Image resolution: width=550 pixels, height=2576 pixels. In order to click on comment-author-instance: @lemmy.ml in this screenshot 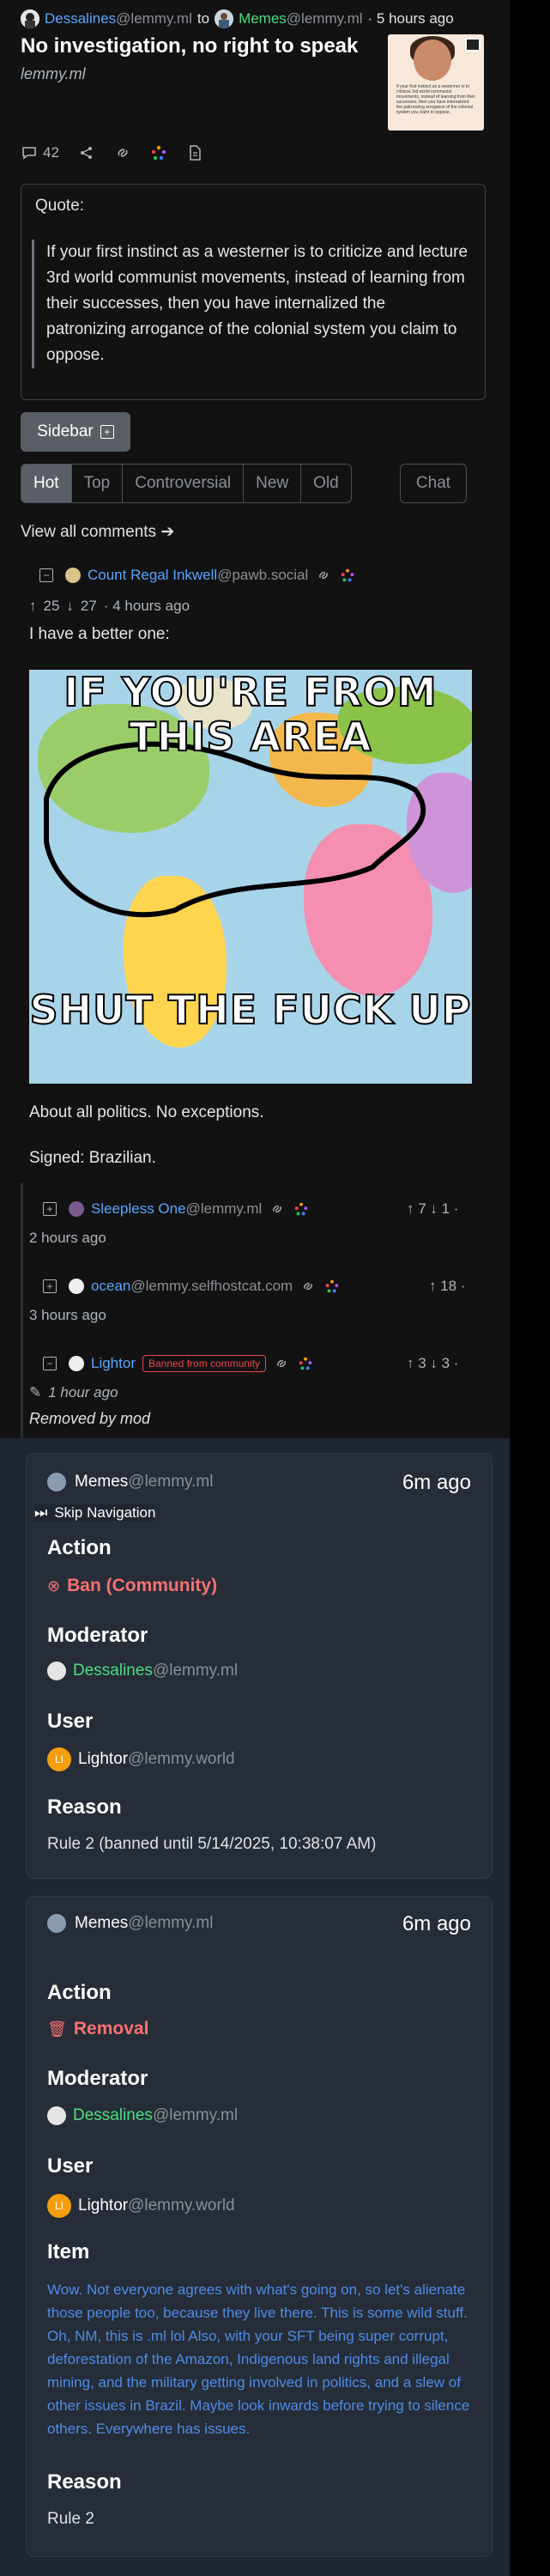, I will do `click(224, 1208)`.